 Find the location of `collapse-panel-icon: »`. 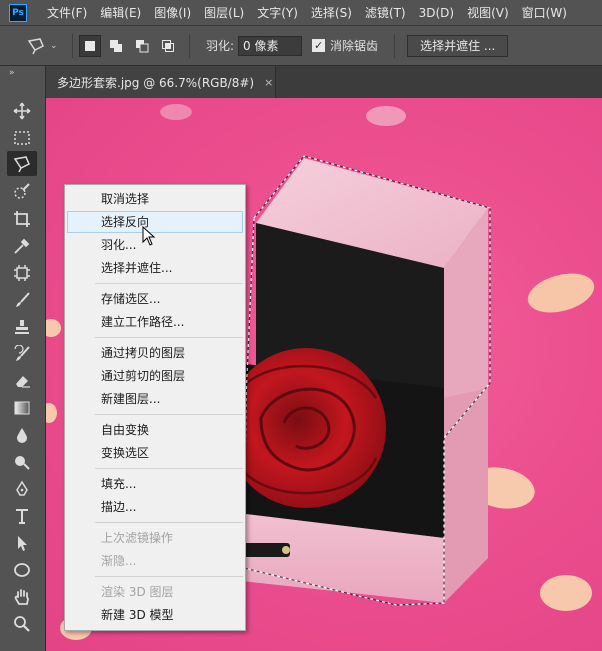

collapse-panel-icon: » is located at coordinates (22, 73).